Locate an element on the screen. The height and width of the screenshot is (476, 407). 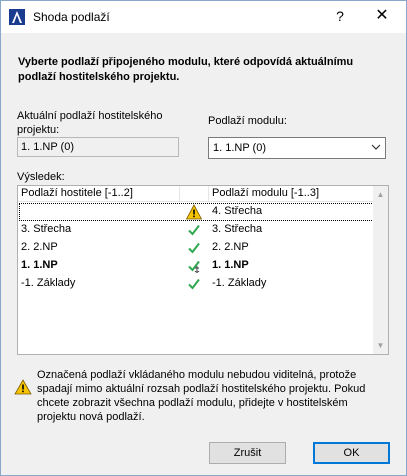
column-header-host: Podlaží hostitele [-1..2] is located at coordinates (77, 193).